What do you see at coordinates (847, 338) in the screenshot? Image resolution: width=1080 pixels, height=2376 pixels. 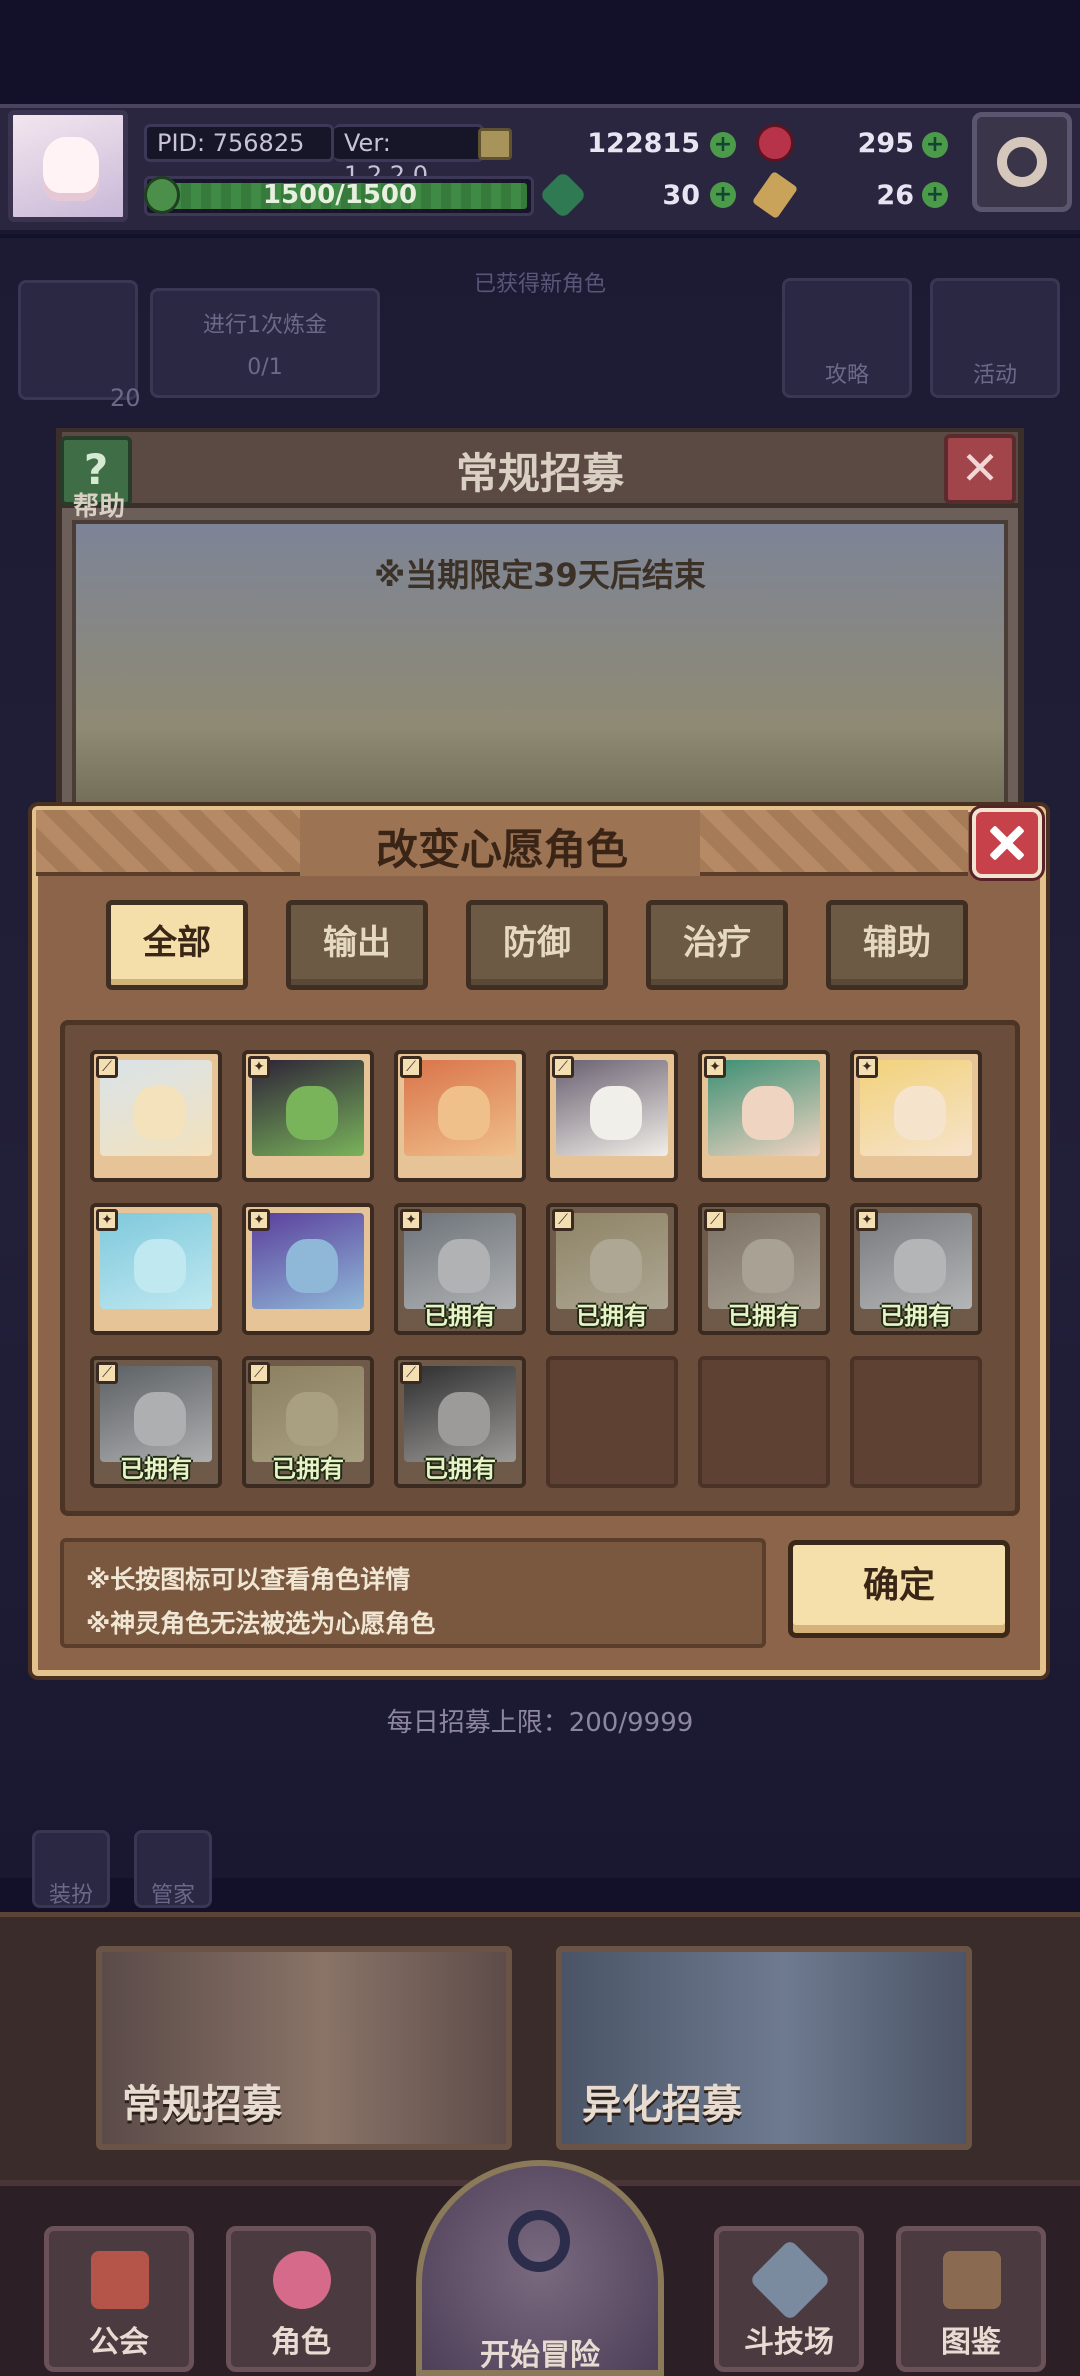 I see `strategy-button: 攻略` at bounding box center [847, 338].